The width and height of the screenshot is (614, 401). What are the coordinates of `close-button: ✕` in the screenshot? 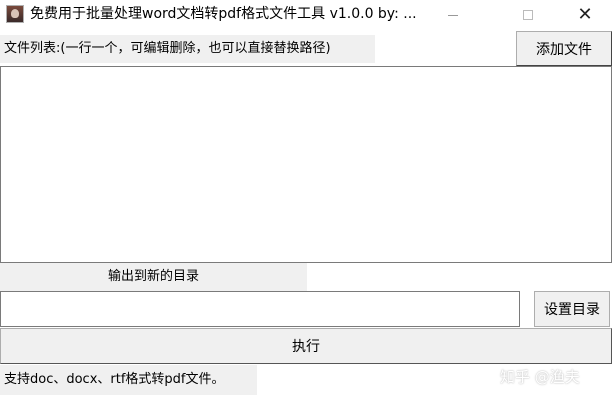 It's located at (585, 15).